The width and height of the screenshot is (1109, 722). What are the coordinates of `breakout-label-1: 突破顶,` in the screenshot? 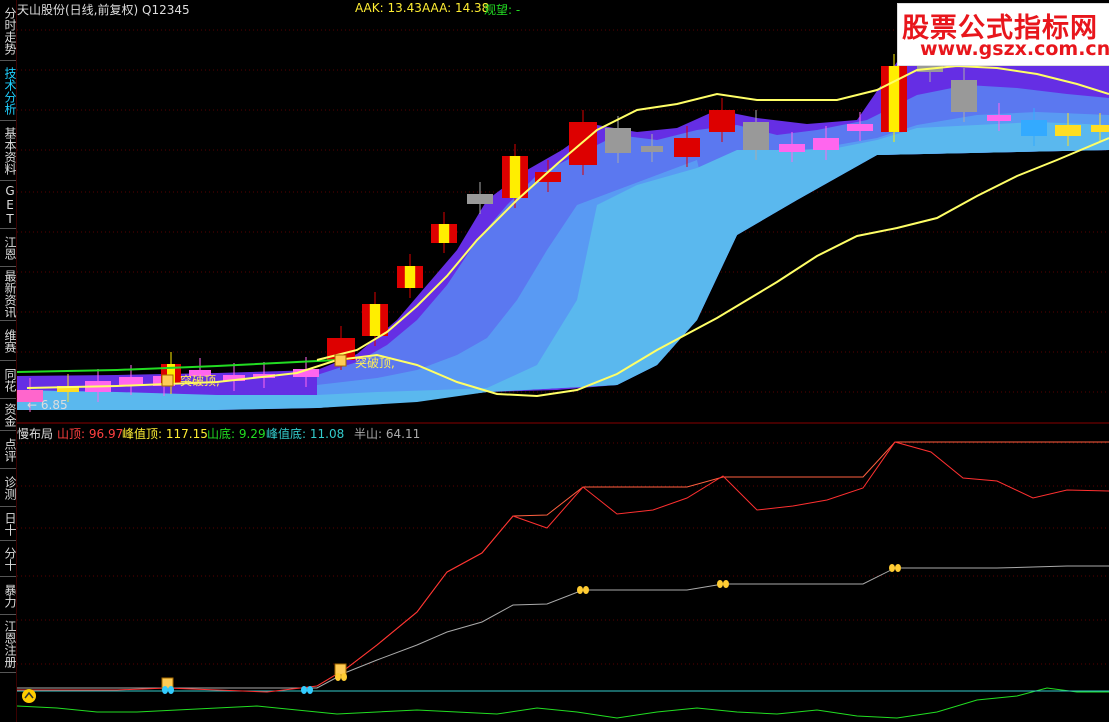 It's located at (200, 381).